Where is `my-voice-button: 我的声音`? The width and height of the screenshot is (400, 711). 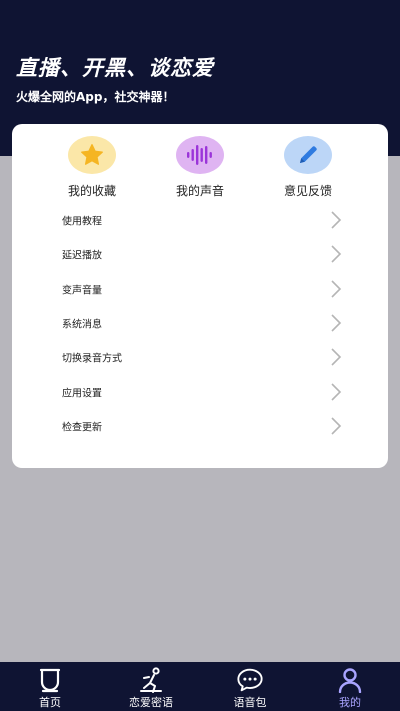
my-voice-button: 我的声音 is located at coordinates (200, 168).